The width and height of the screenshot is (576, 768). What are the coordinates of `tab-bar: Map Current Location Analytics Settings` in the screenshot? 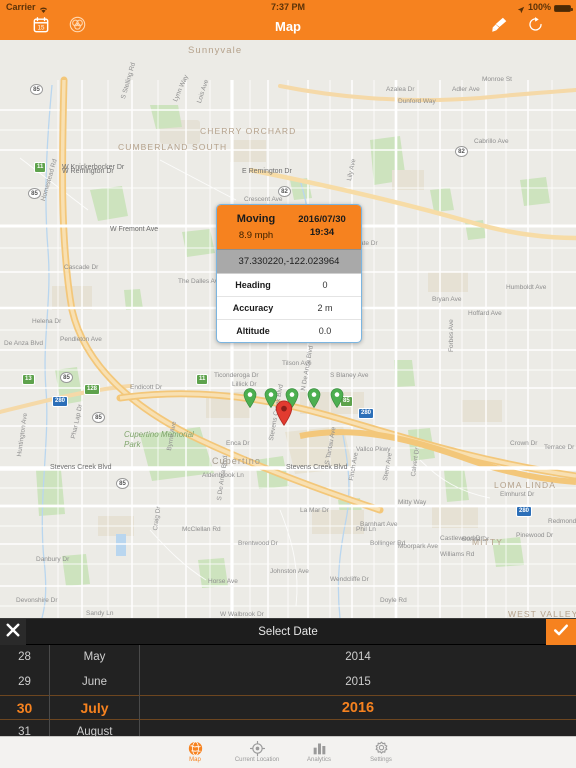 It's located at (288, 752).